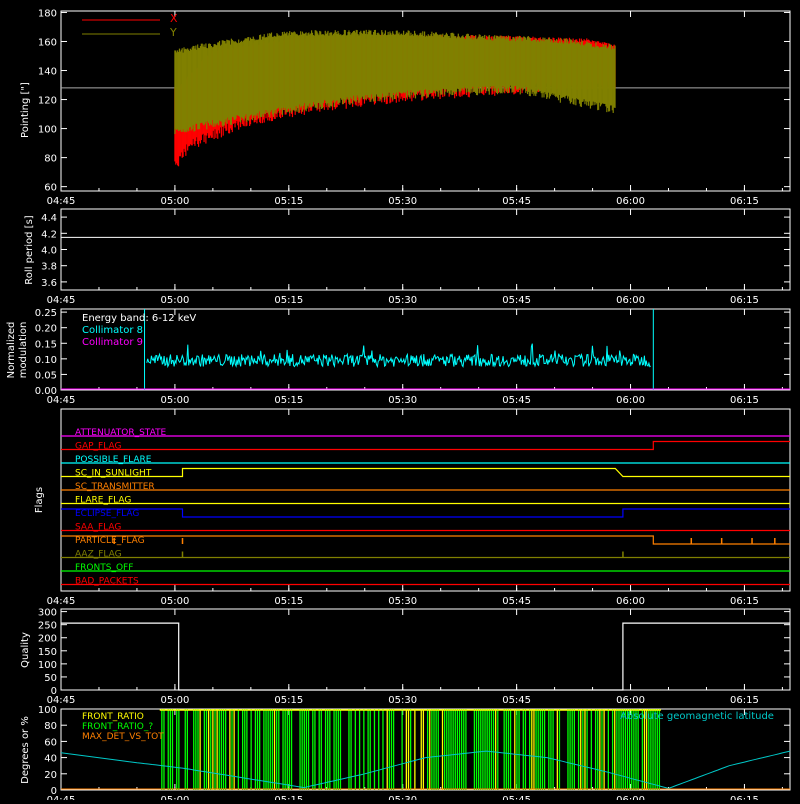  What do you see at coordinates (98, 447) in the screenshot?
I see `flag-label: GAP_FLAG` at bounding box center [98, 447].